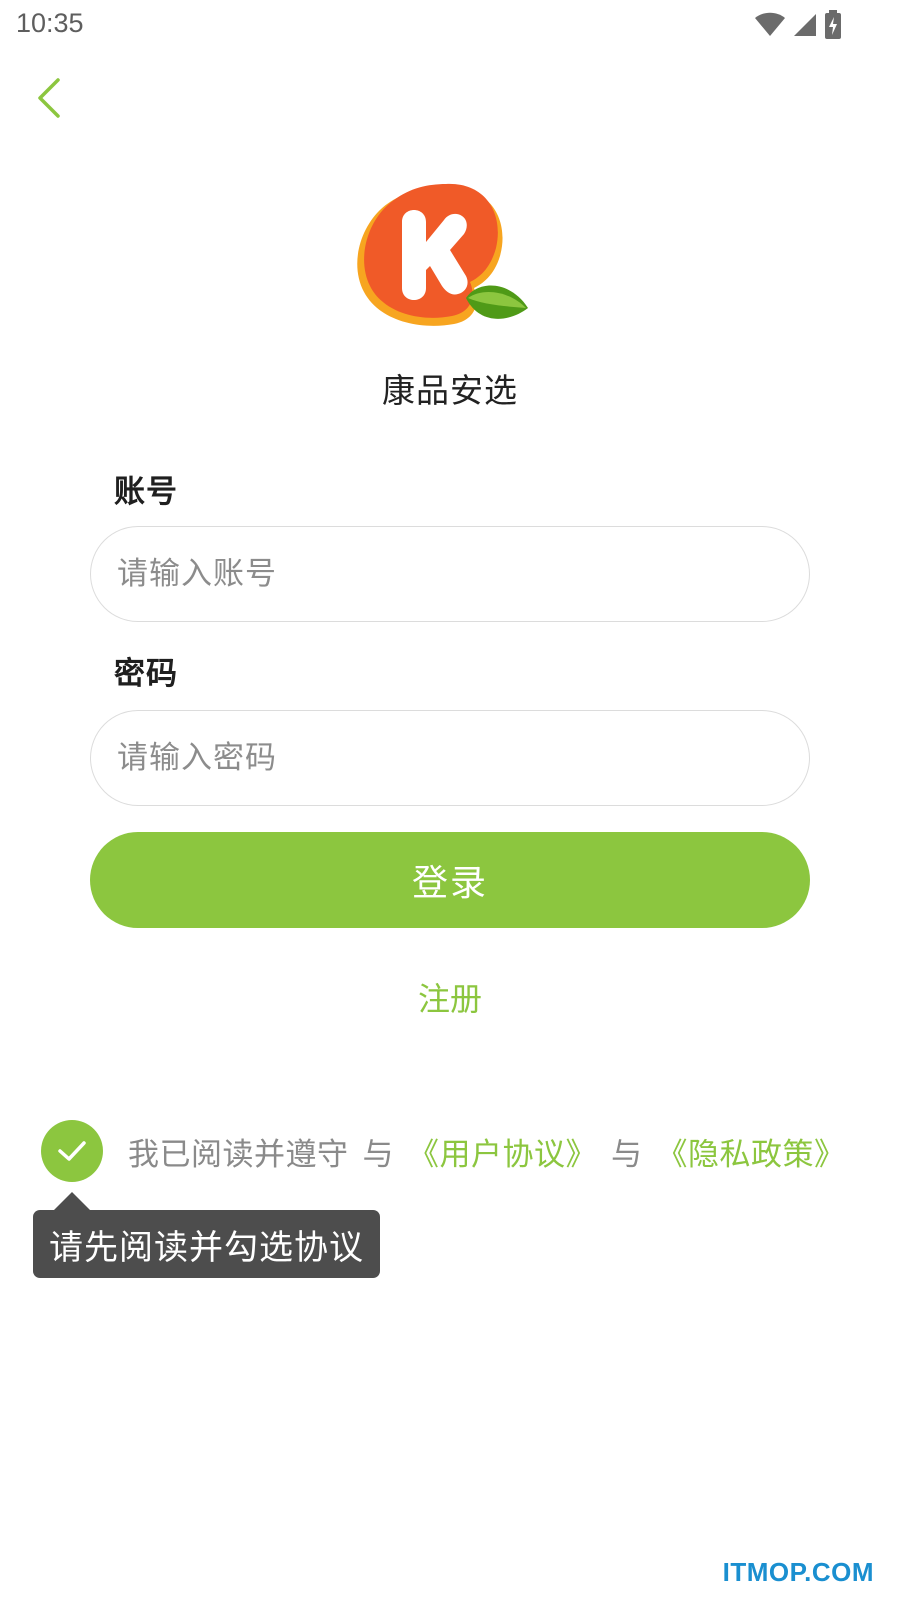 This screenshot has width=900, height=1600. I want to click on agreement-and-1: 与, so click(378, 1154).